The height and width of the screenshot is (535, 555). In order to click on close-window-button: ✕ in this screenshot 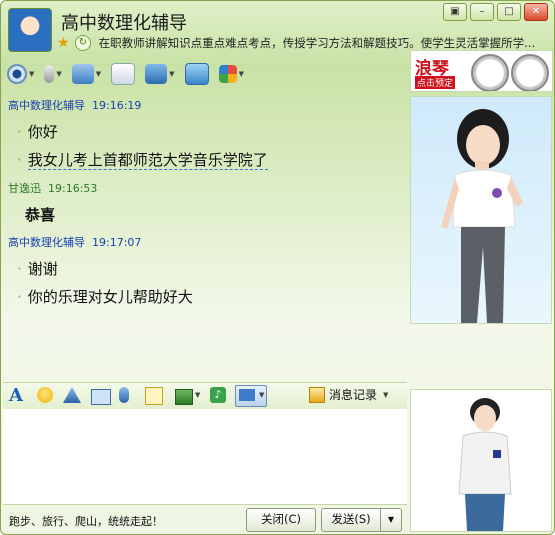, I will do `click(536, 12)`.